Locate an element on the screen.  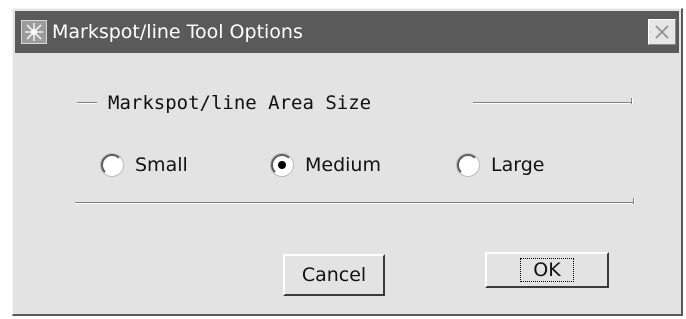
window-title: Markspot/line Tool Options is located at coordinates (177, 32).